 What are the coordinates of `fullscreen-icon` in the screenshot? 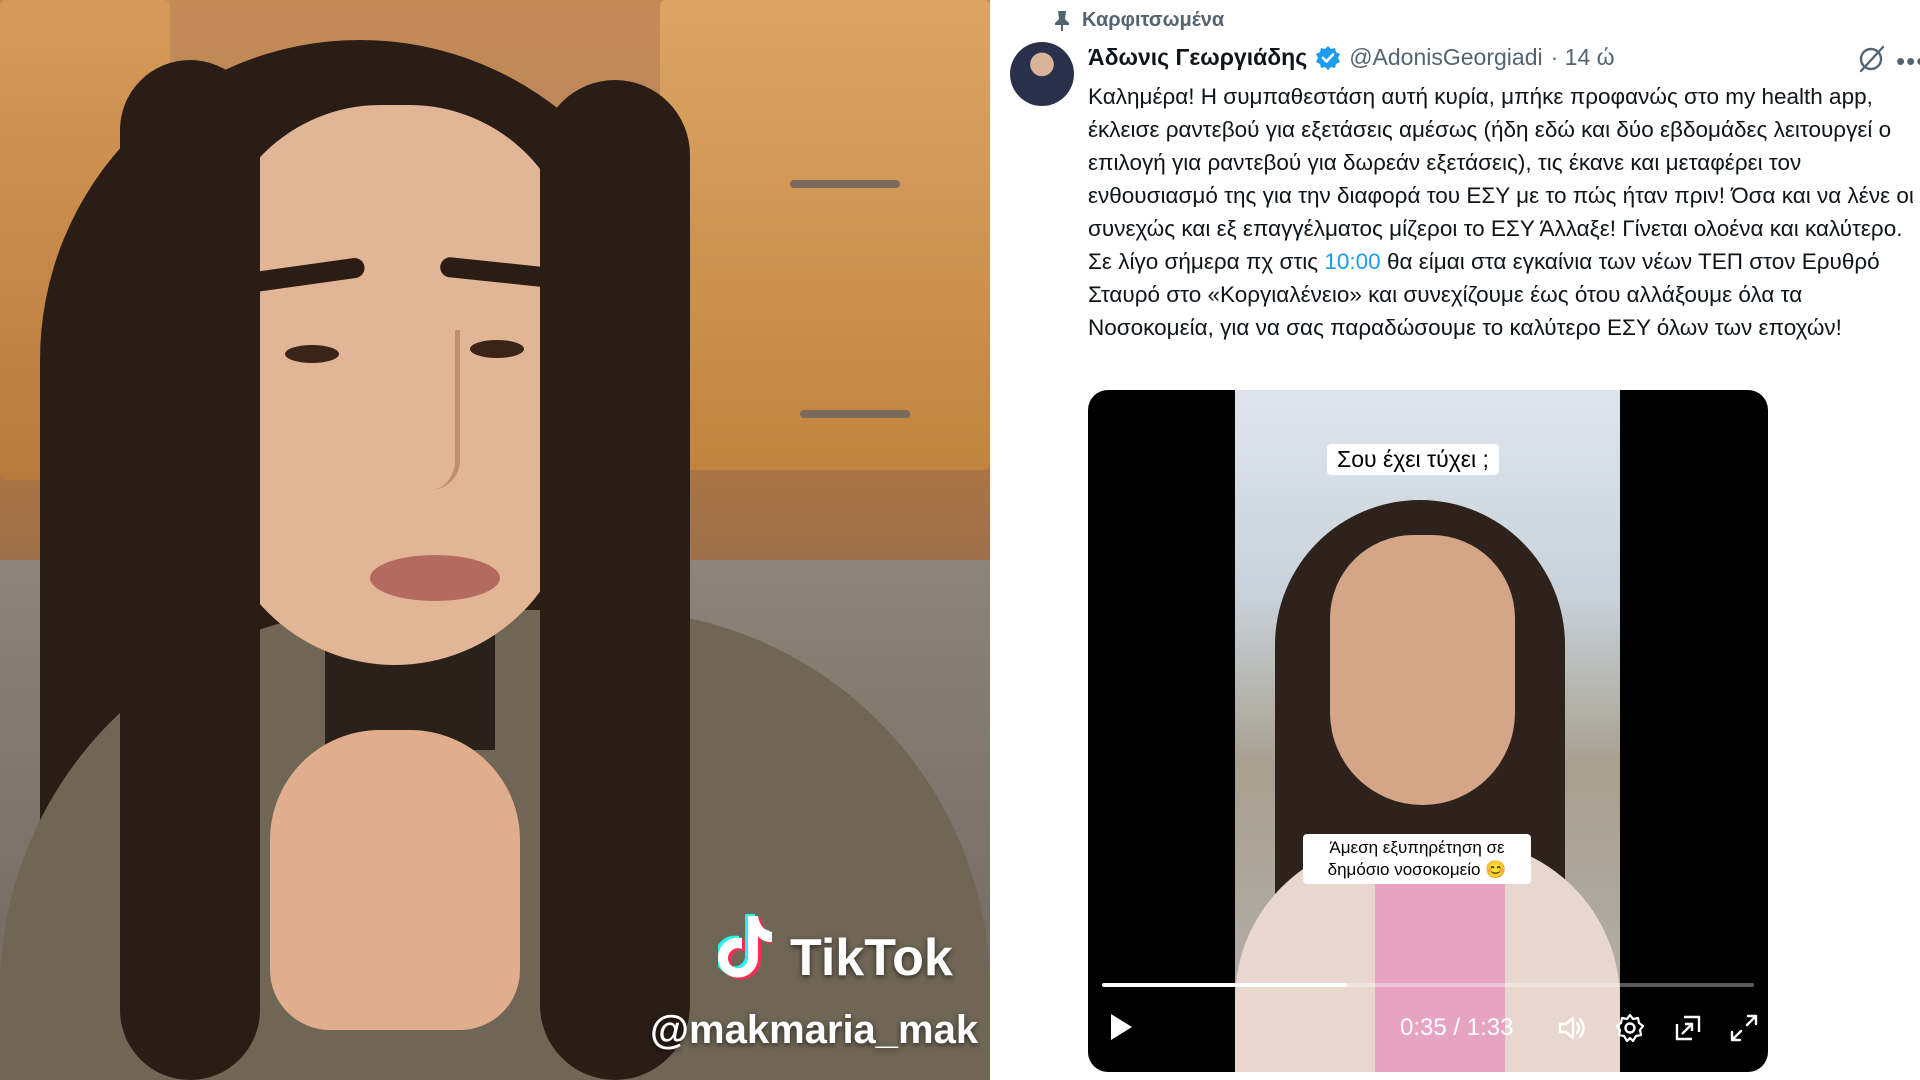 It's located at (1744, 1028).